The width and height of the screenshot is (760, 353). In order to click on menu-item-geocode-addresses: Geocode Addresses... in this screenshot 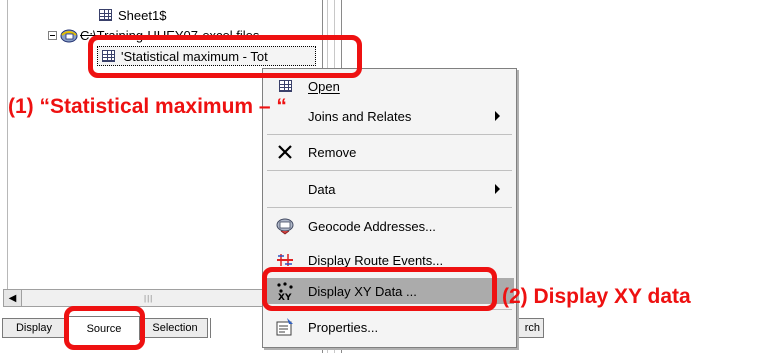, I will do `click(389, 226)`.